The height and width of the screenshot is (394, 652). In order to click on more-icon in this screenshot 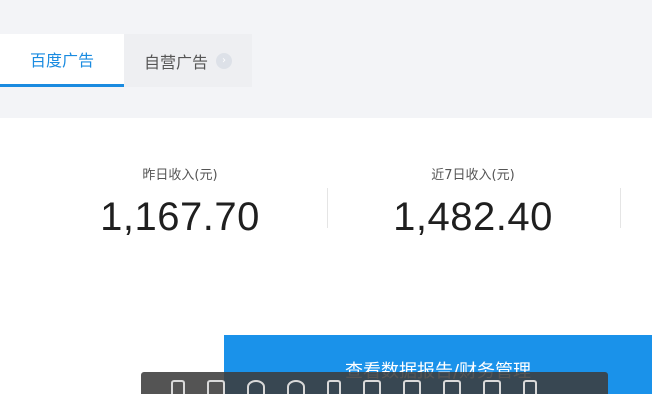, I will do `click(530, 387)`.